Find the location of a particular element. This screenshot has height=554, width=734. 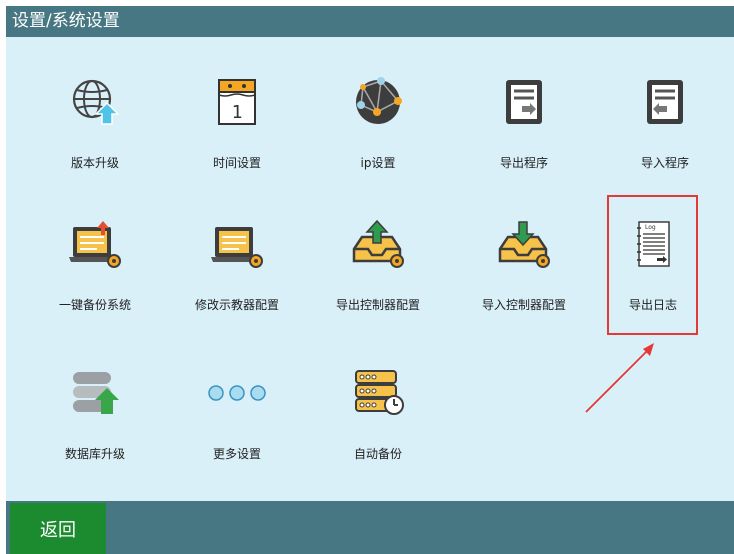

teach-pendant-config-icon is located at coordinates (237, 244).